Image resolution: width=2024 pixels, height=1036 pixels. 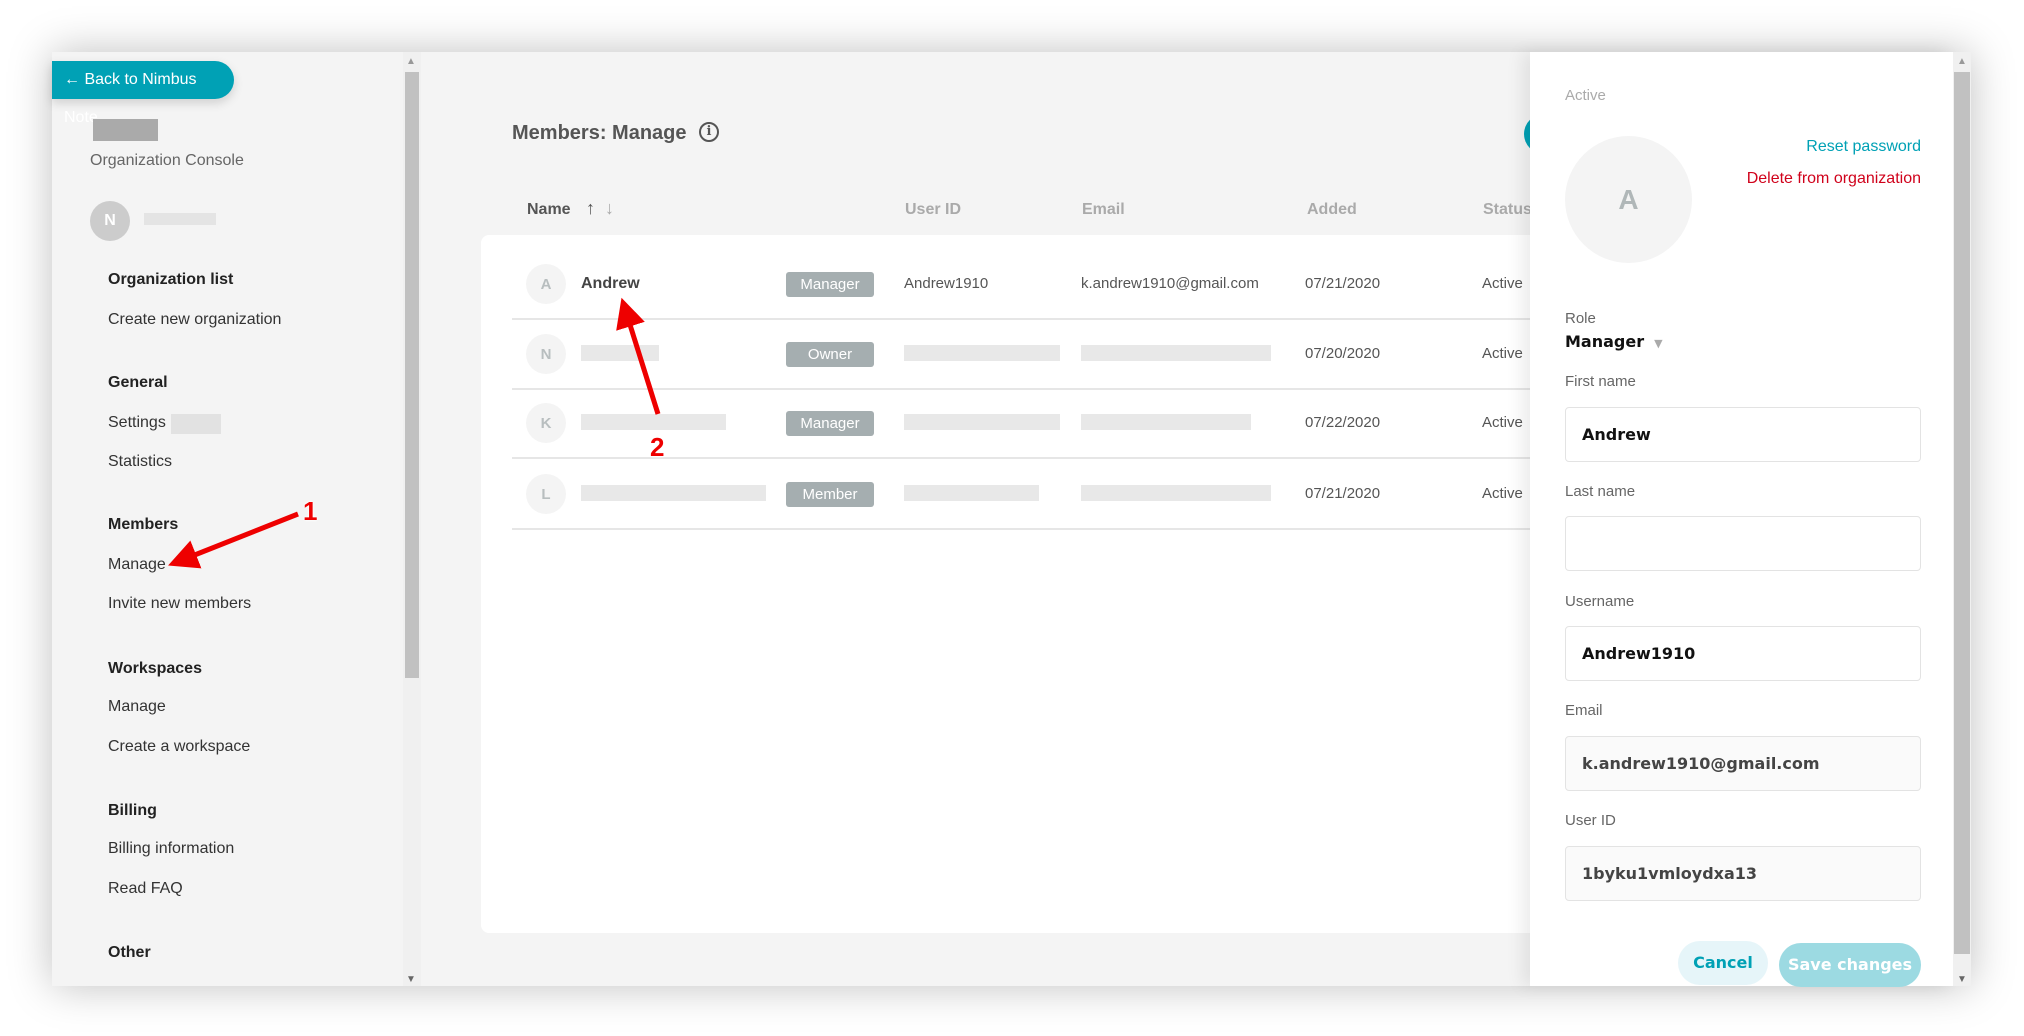 What do you see at coordinates (657, 447) in the screenshot?
I see `annotation-label-2: 2` at bounding box center [657, 447].